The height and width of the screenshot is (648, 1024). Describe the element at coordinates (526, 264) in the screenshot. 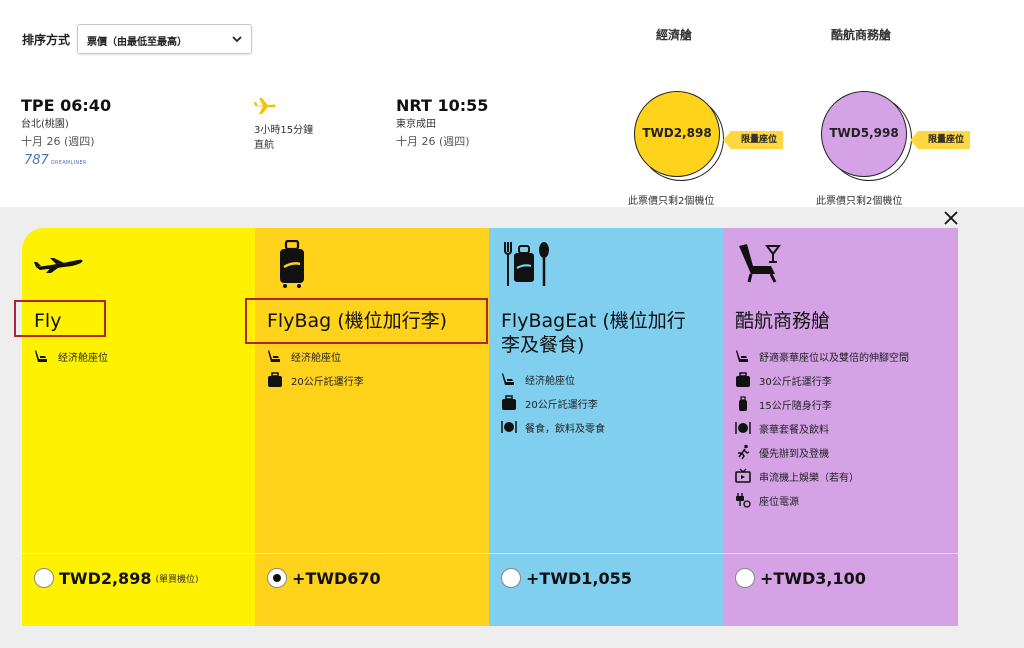

I see `luggage-meal-icon` at that location.